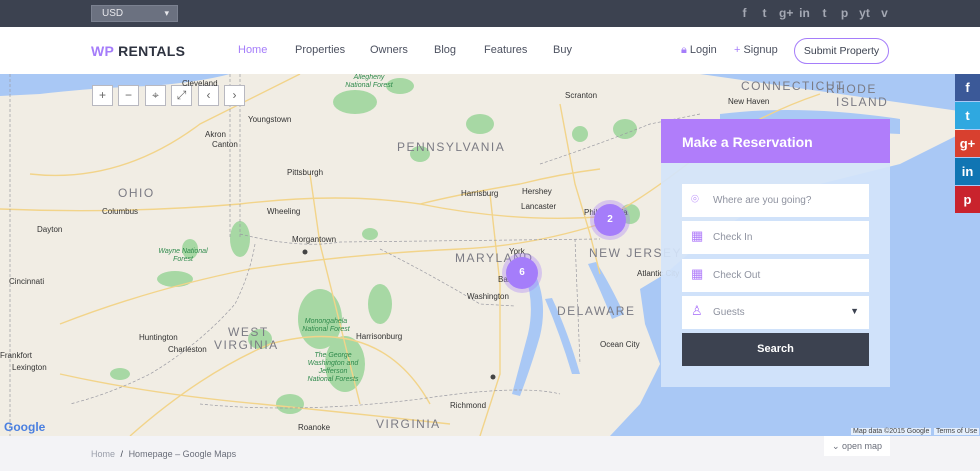  What do you see at coordinates (488, 296) in the screenshot?
I see `city-label: Washington` at bounding box center [488, 296].